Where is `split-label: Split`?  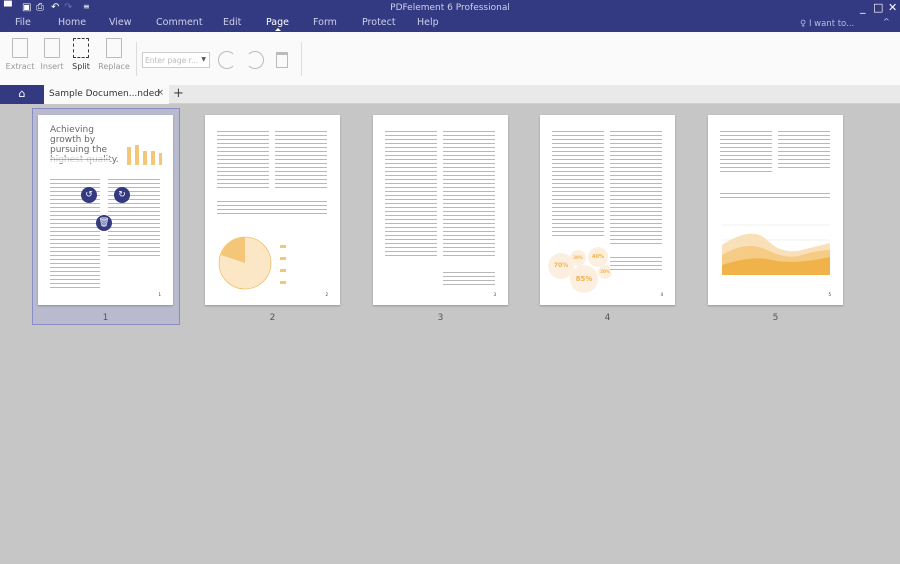 split-label: Split is located at coordinates (81, 66).